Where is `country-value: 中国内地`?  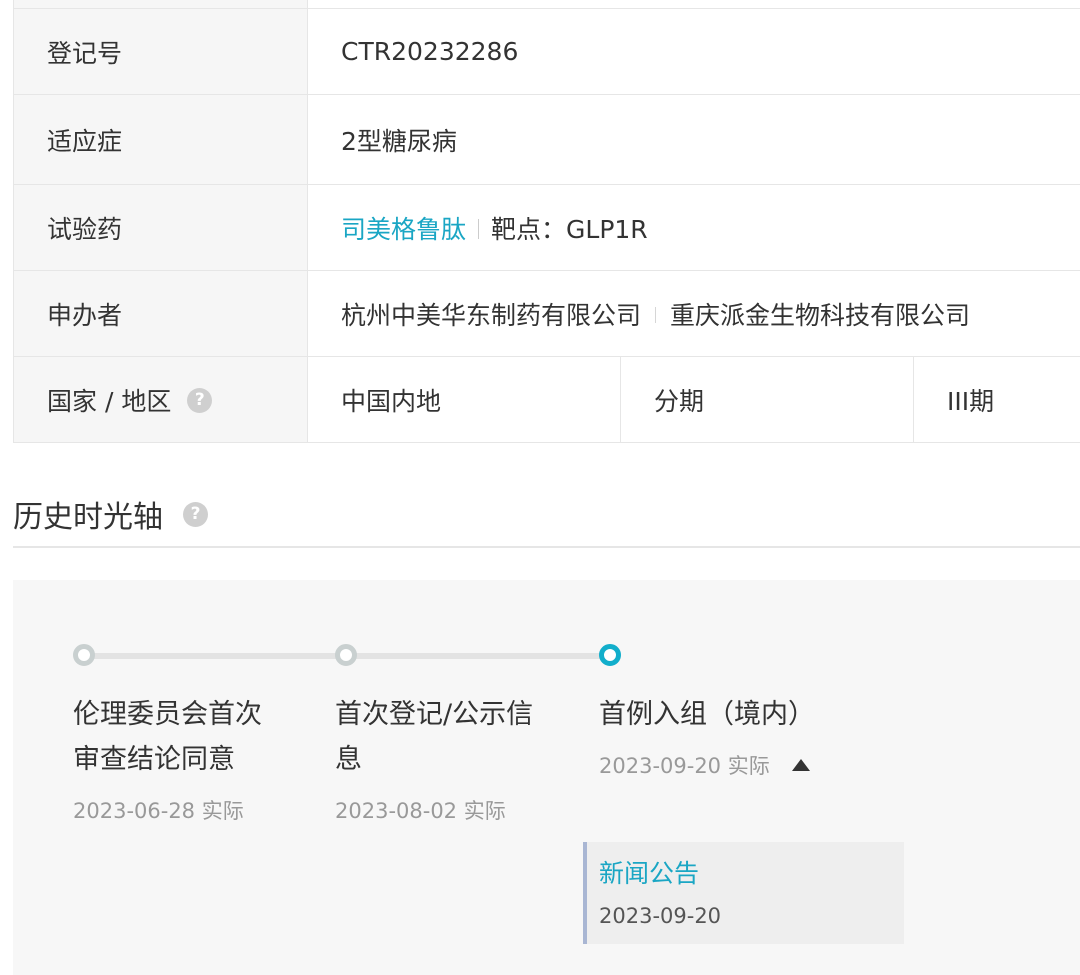
country-value: 中国内地 is located at coordinates (464, 399).